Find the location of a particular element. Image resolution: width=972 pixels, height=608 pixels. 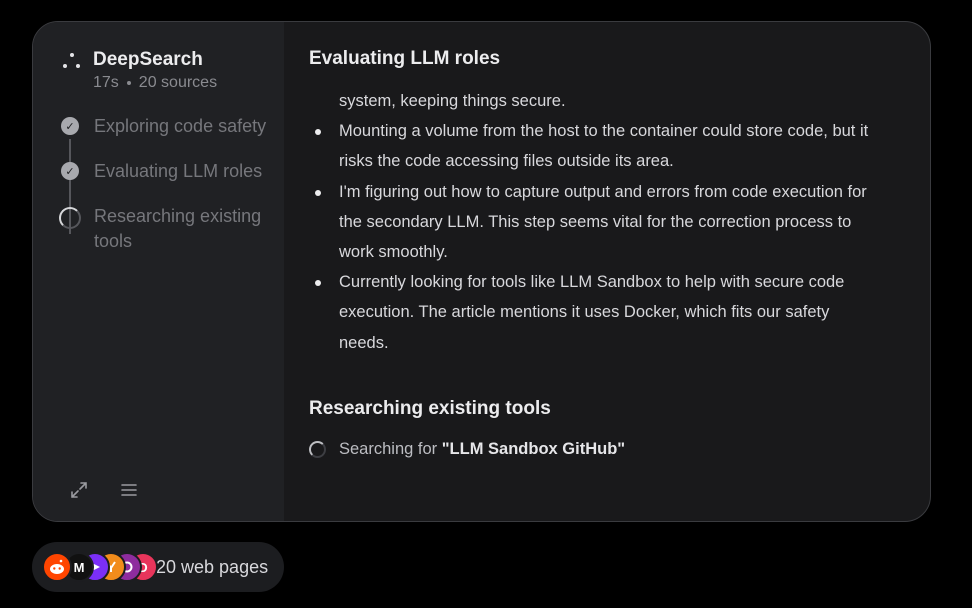

separator-dot is located at coordinates (128, 83).